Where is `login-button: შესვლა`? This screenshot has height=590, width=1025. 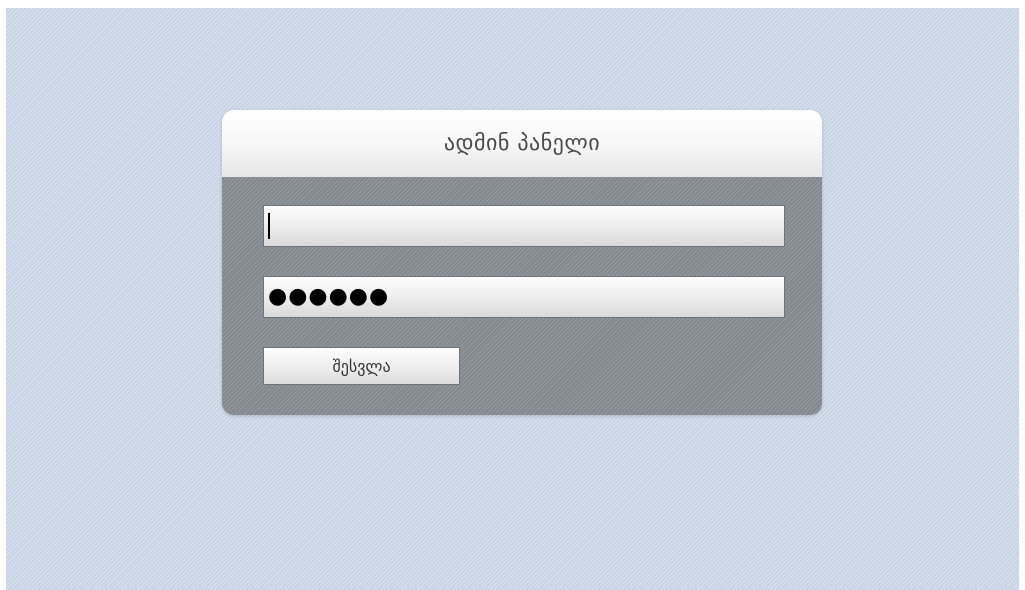
login-button: შესვლა is located at coordinates (361, 366).